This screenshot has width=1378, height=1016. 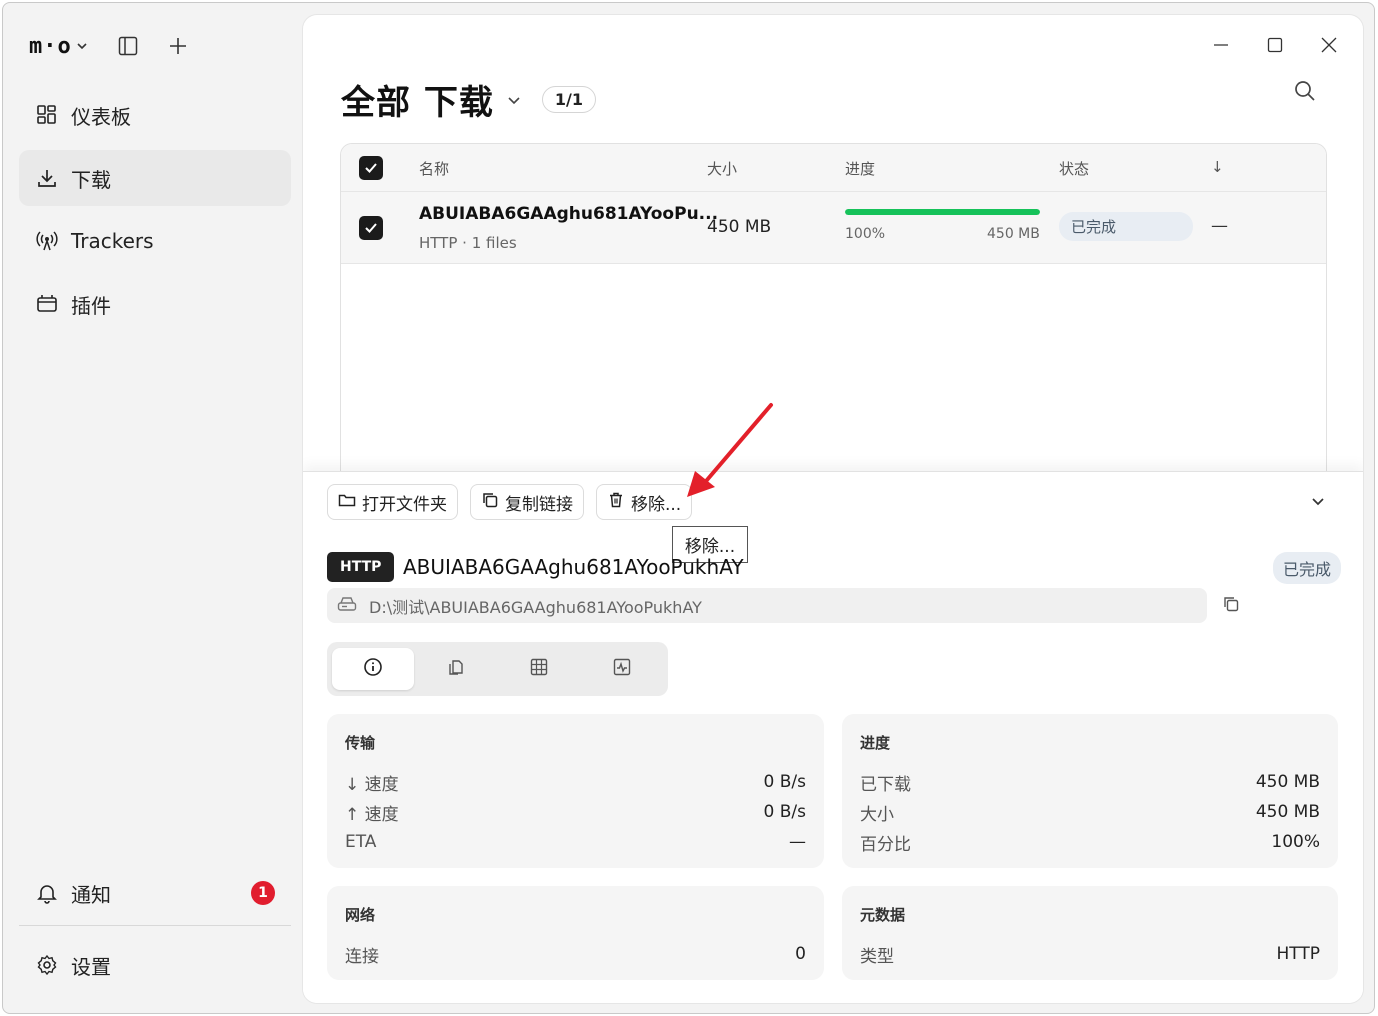 What do you see at coordinates (535, 607) in the screenshot?
I see `path-text: D:\测试\ABUIABA6GAAghu681AYooPukhAY` at bounding box center [535, 607].